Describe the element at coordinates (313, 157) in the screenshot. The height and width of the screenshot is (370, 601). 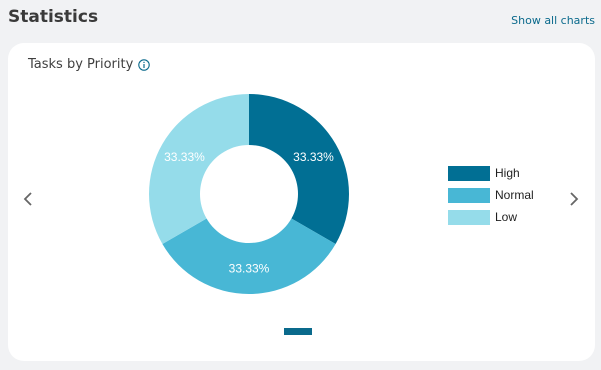
I see `slice-label-high: 33.33%` at that location.